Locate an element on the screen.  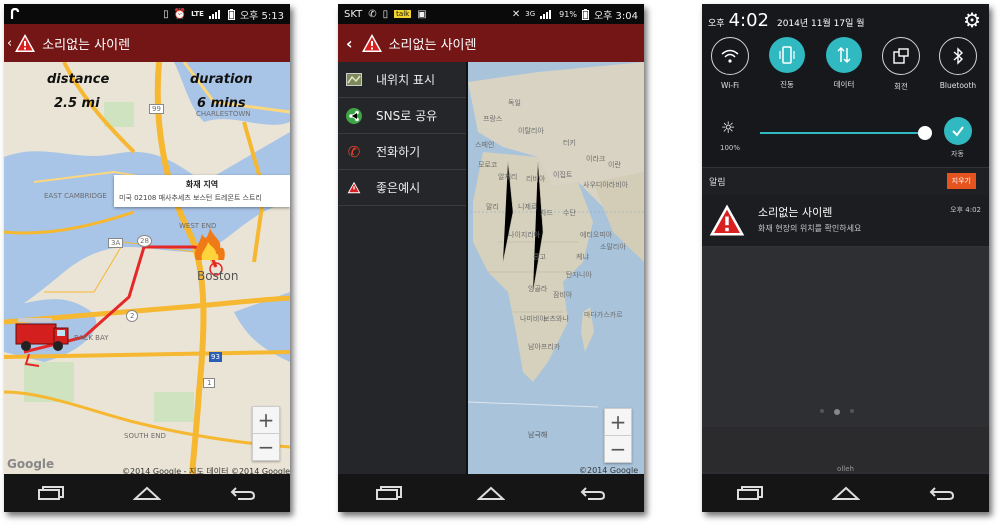
toggle-label: 회전 is located at coordinates (901, 86).